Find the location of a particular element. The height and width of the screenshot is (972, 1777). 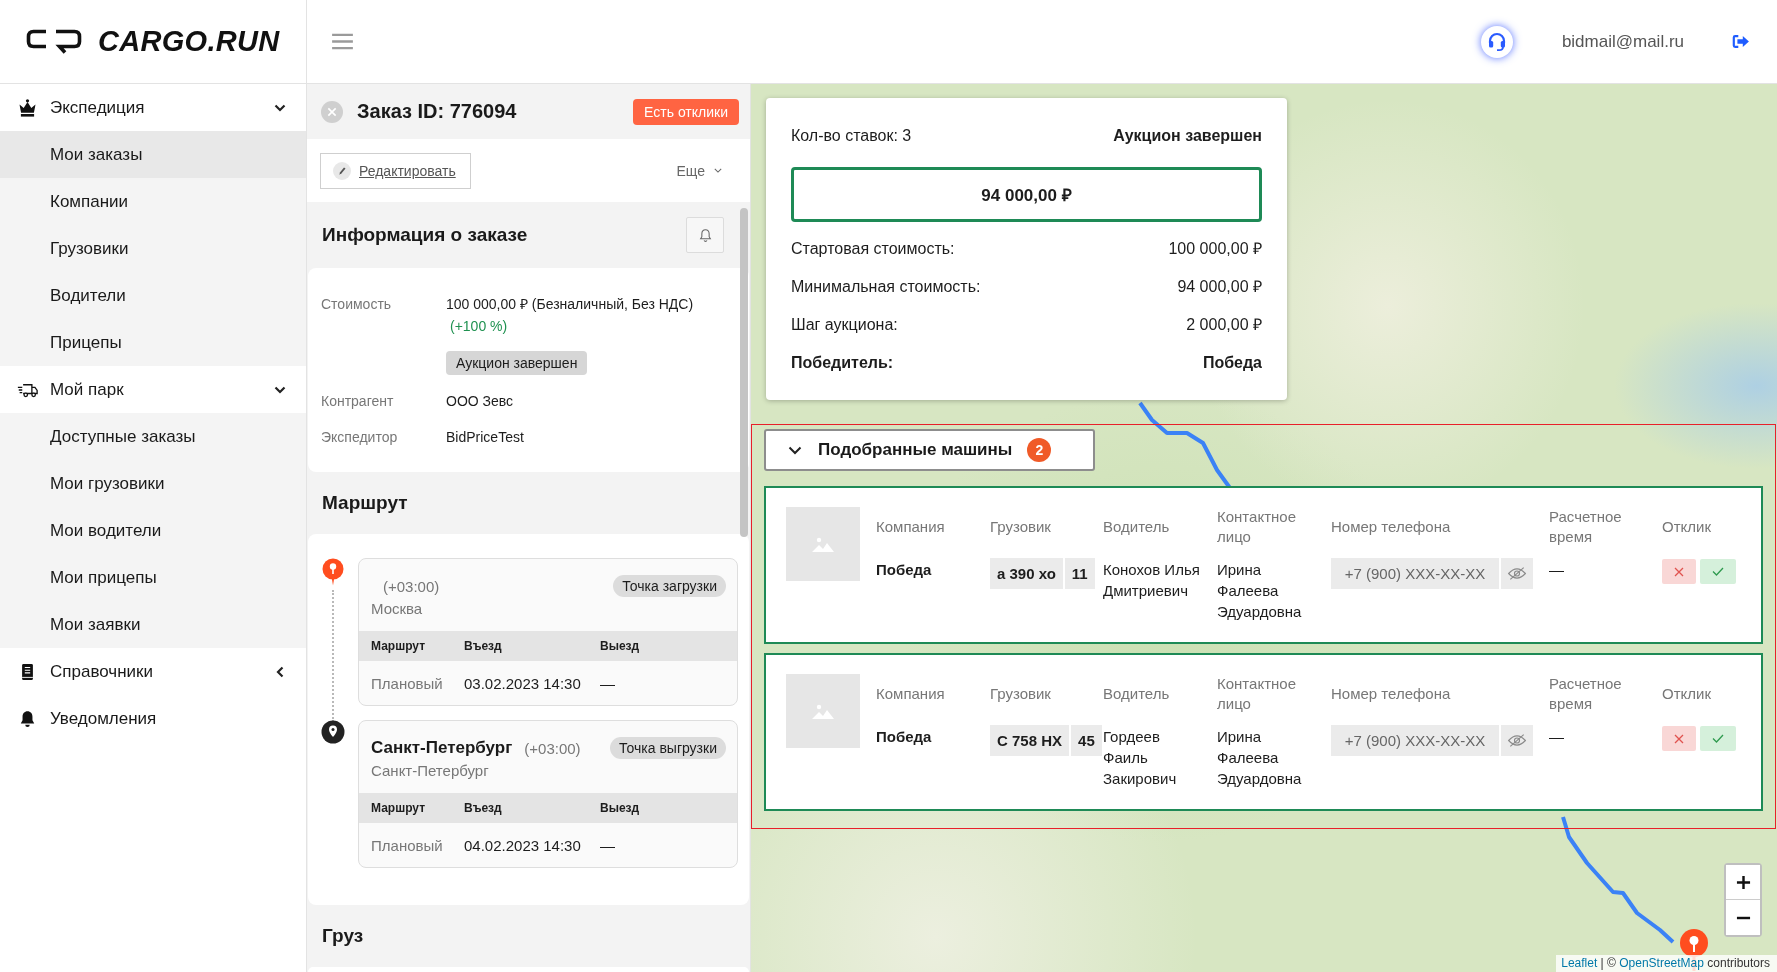

table-cell-text: 04.02.2023 14:30 is located at coordinates (523, 845).